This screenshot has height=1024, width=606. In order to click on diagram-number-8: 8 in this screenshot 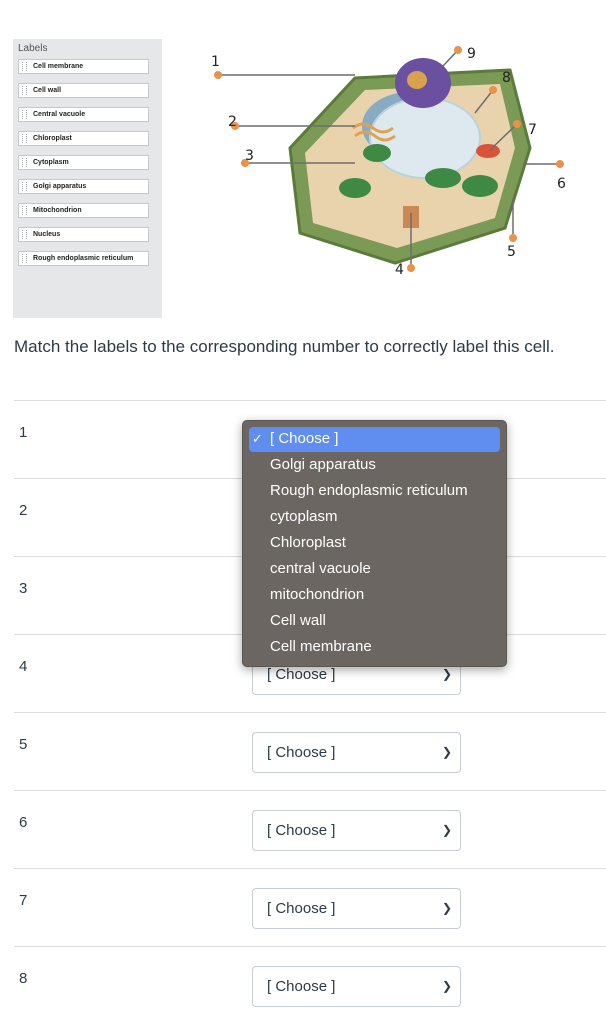, I will do `click(506, 78)`.